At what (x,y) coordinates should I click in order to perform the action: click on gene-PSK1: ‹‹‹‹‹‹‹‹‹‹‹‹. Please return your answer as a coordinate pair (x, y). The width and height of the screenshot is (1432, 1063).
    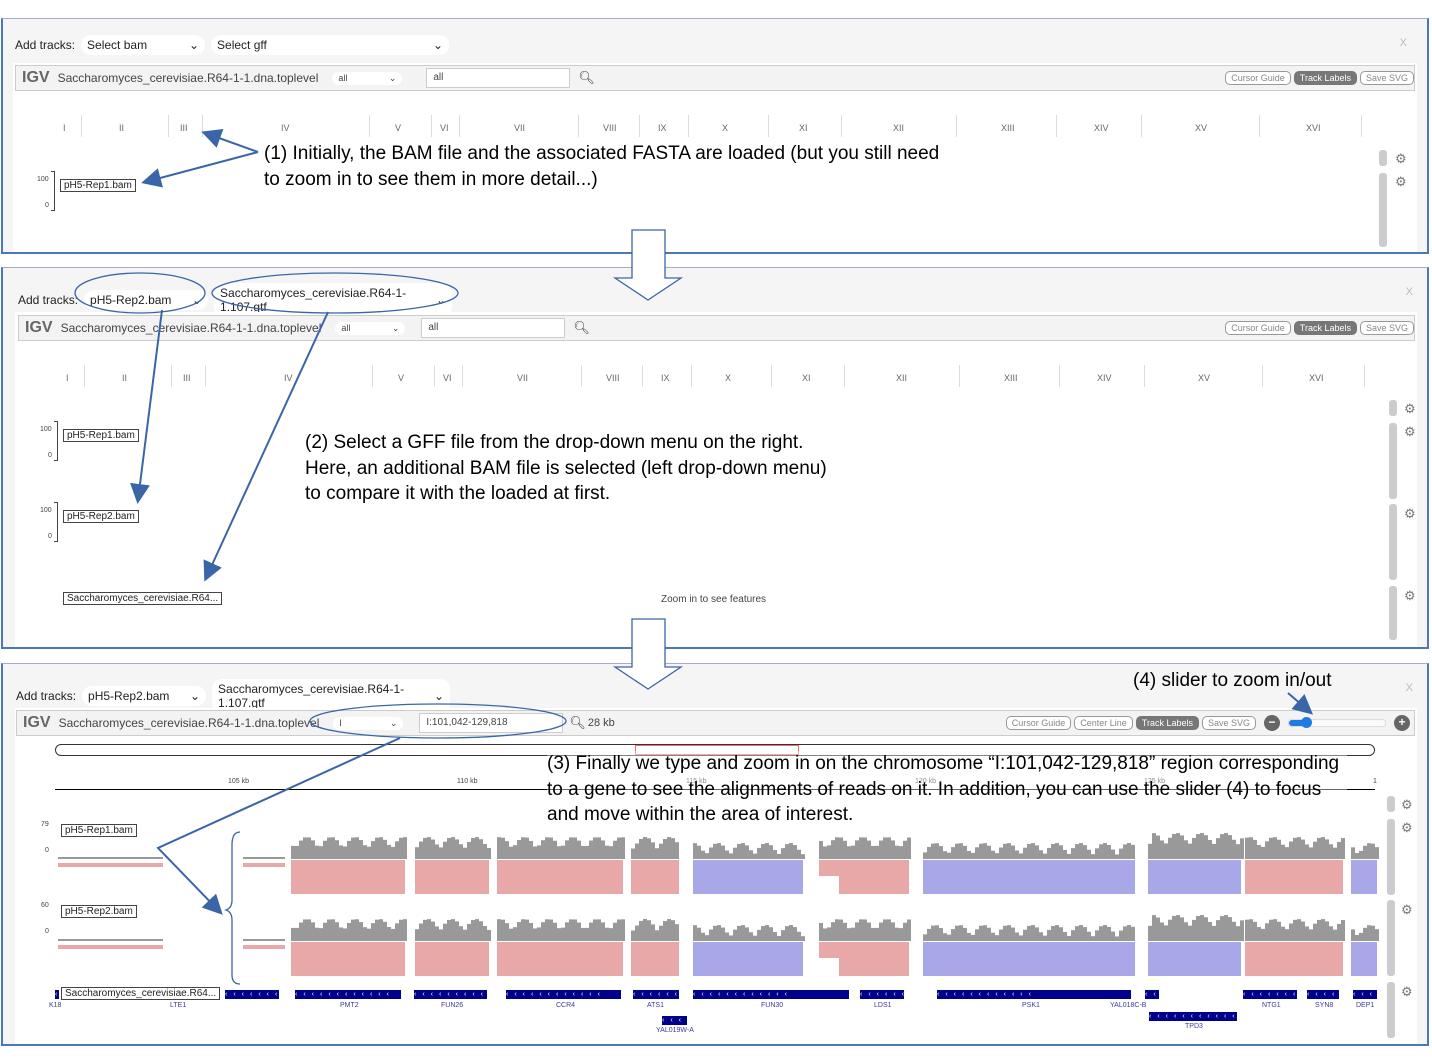
    Looking at the image, I should click on (1034, 994).